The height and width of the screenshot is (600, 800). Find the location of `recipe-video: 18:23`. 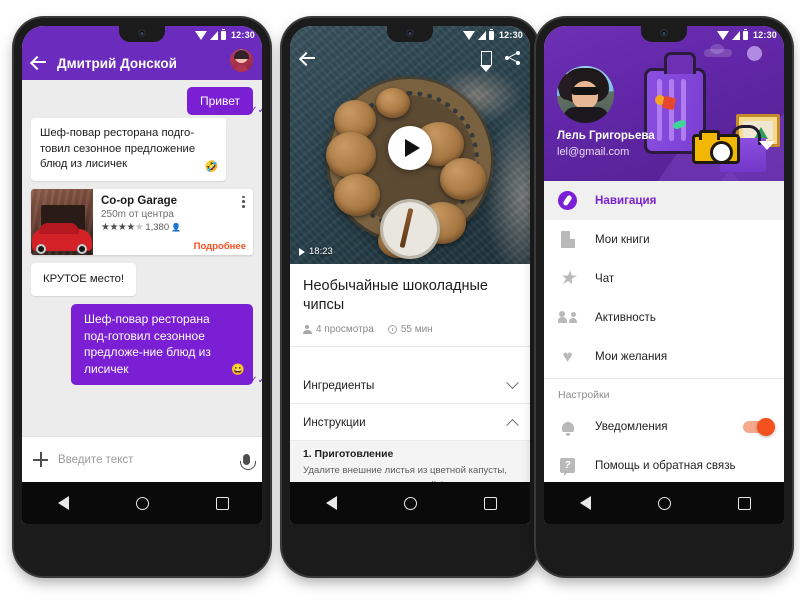

recipe-video: 18:23 is located at coordinates (410, 145).